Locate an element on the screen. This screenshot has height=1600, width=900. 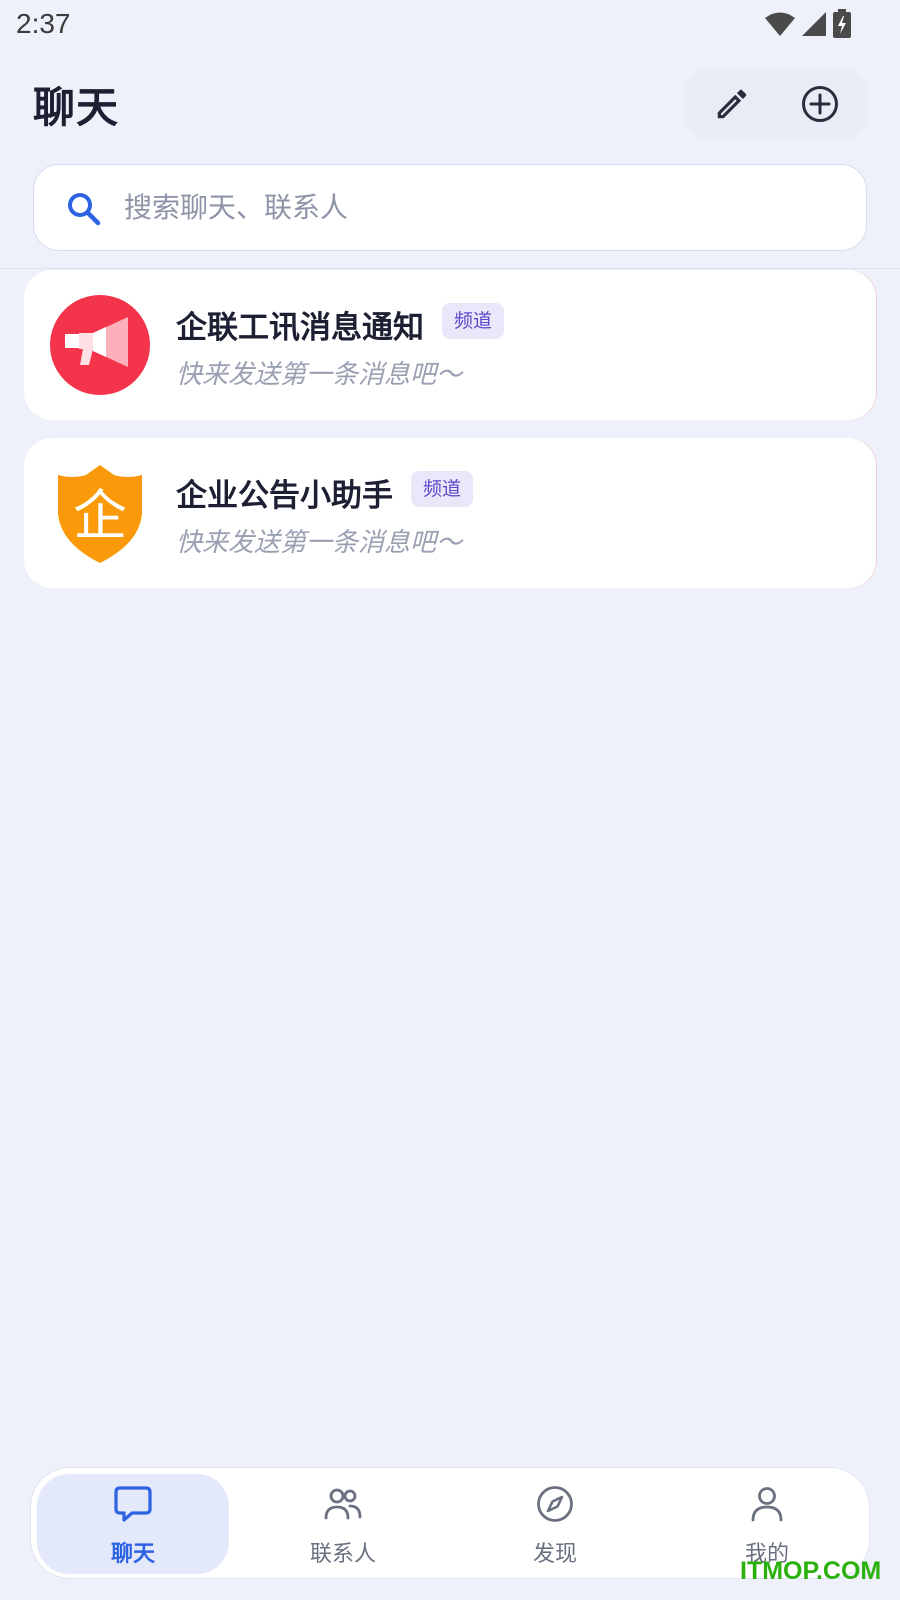
shield-icon: 企 is located at coordinates (100, 514).